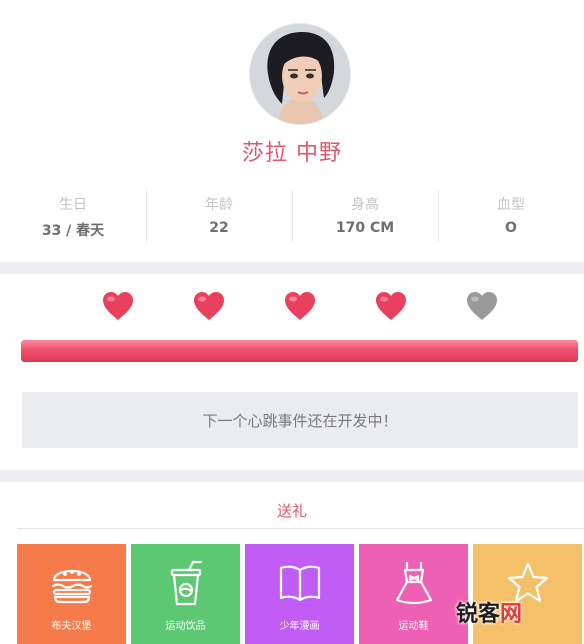 The height and width of the screenshot is (644, 584). I want to click on gift-drink-button: 运动饮品, so click(185, 594).